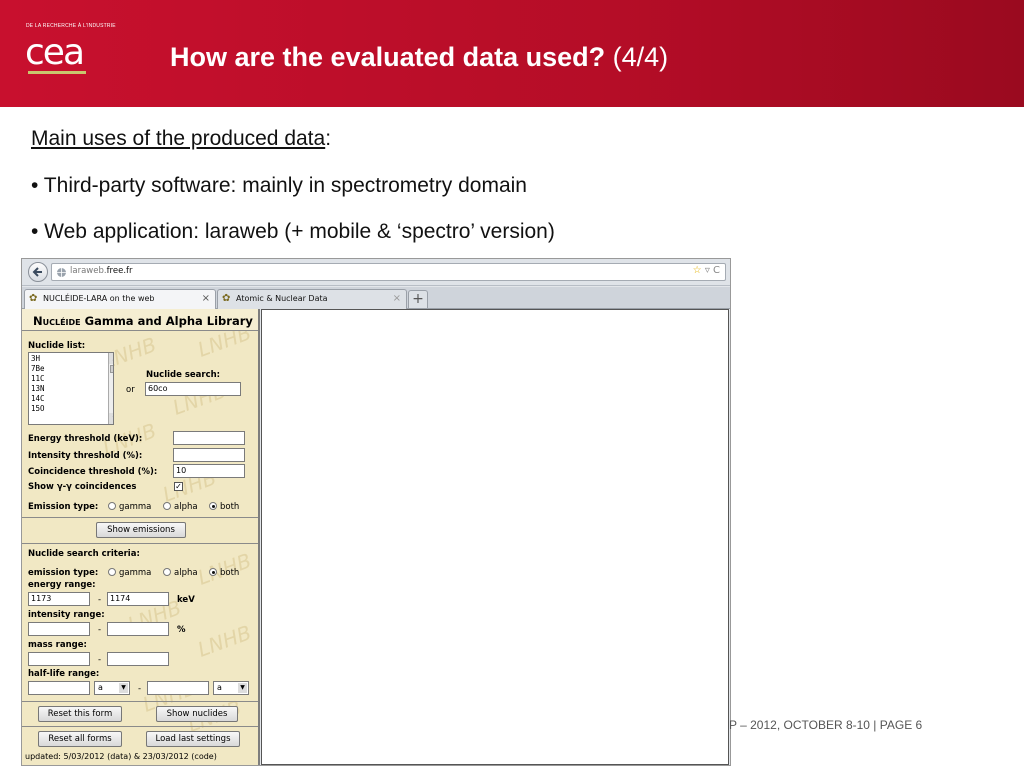 The image size is (1024, 768). I want to click on section-heading: Main uses of the produced data:, so click(181, 139).